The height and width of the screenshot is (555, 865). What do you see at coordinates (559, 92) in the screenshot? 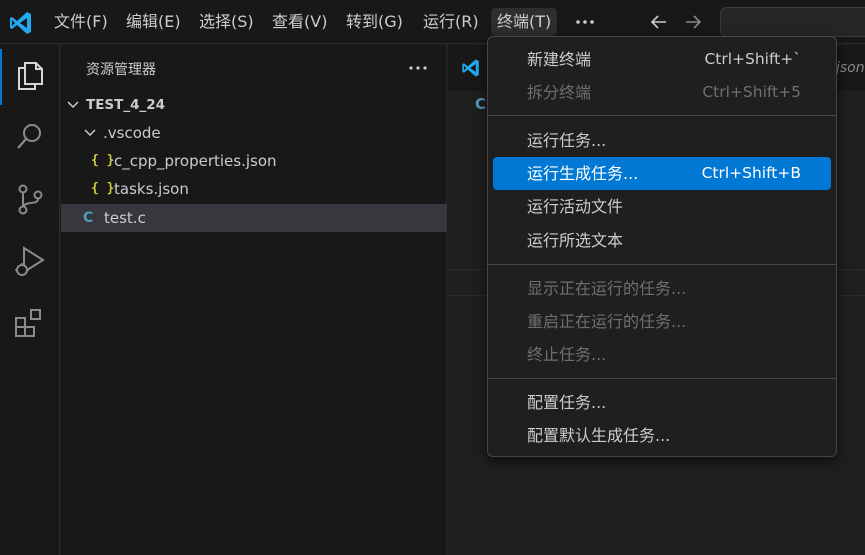
I see `menu-item-label: 拆分终端` at bounding box center [559, 92].